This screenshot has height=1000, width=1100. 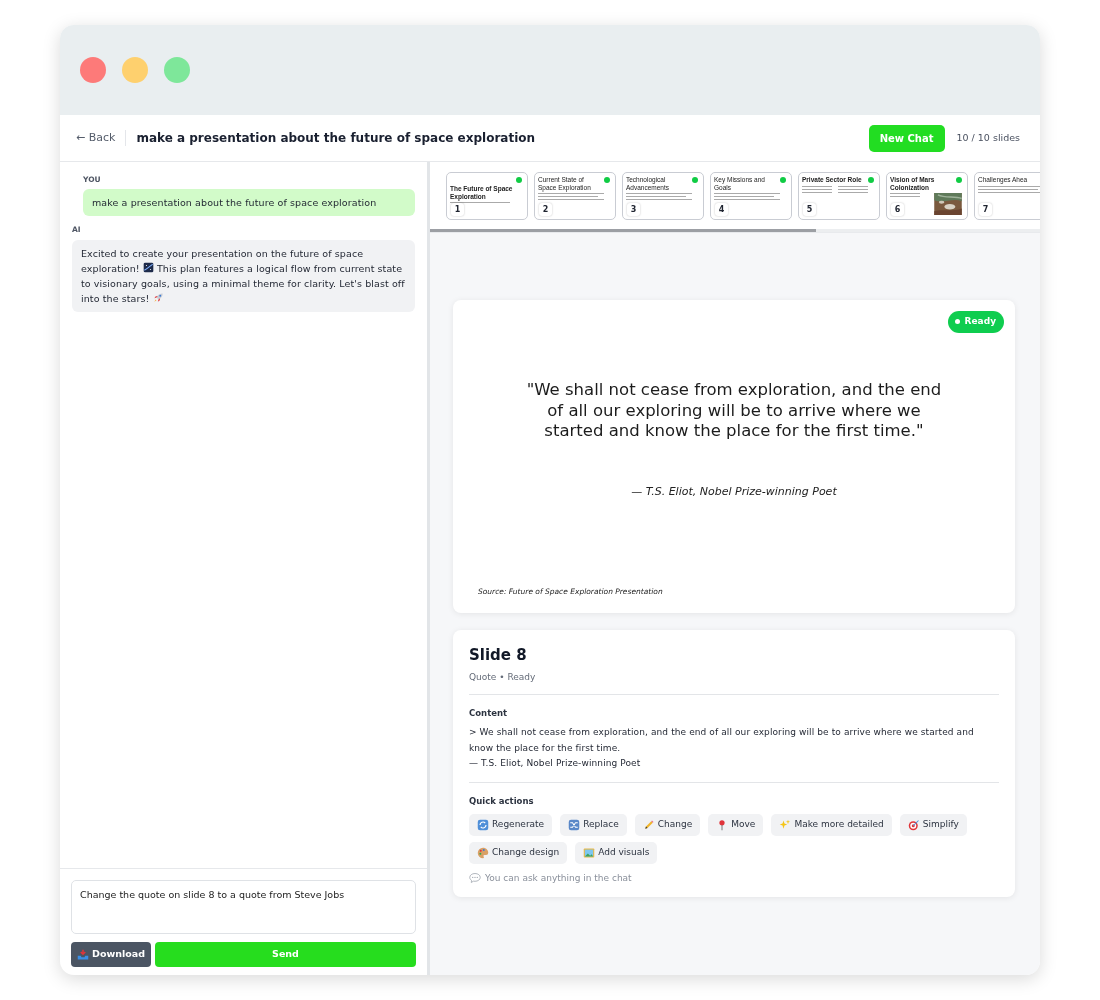 What do you see at coordinates (734, 411) in the screenshot?
I see `slide-quote: "We shall not cease from exploration, and the end of all our exploring will be to arrive where we started and know the place for the first time."` at bounding box center [734, 411].